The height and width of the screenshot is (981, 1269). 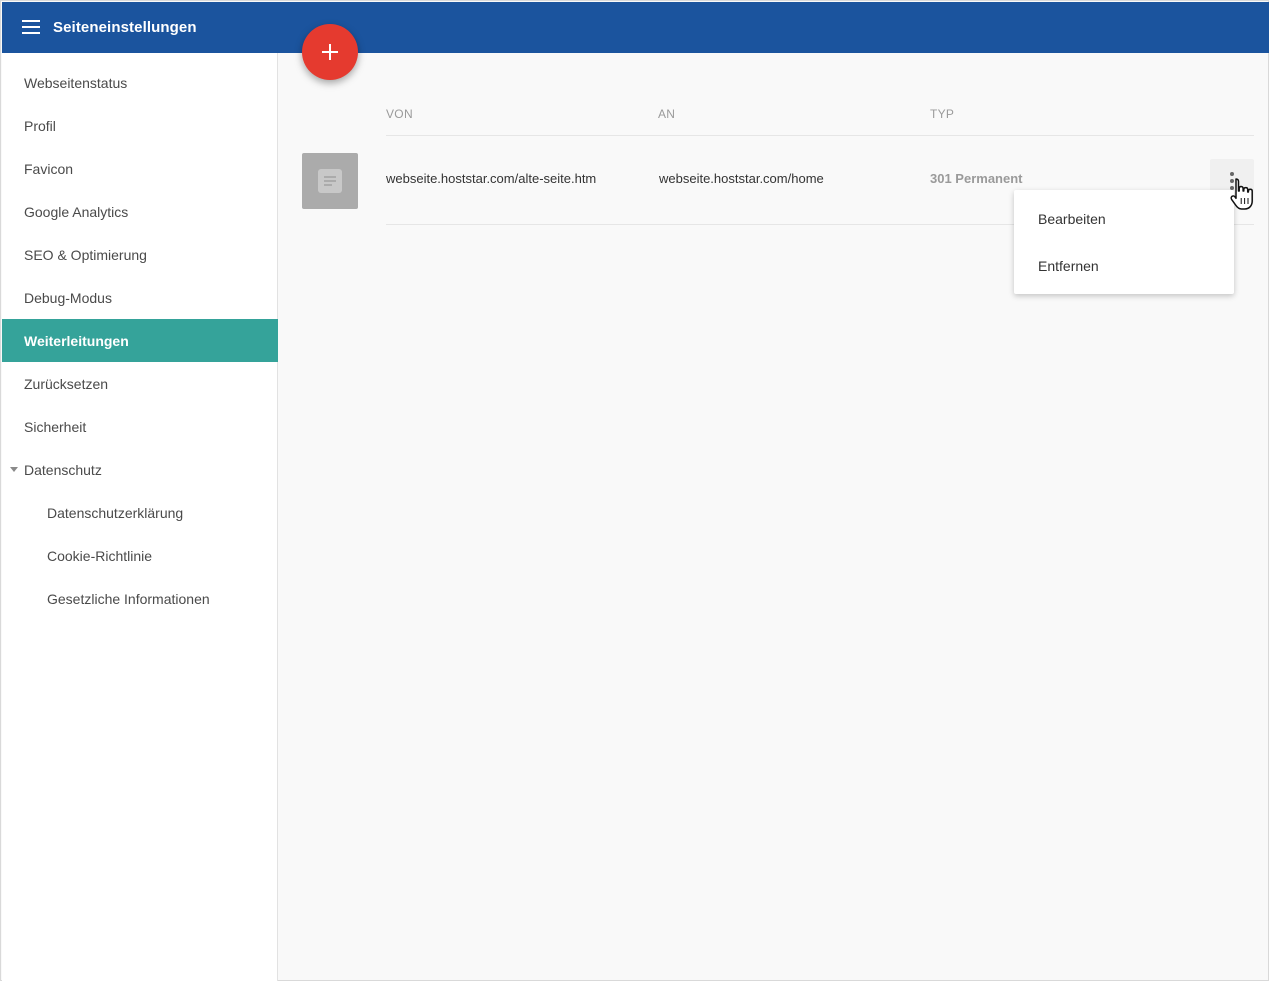 What do you see at coordinates (140, 125) in the screenshot?
I see `sidebar-item-profil: Profil` at bounding box center [140, 125].